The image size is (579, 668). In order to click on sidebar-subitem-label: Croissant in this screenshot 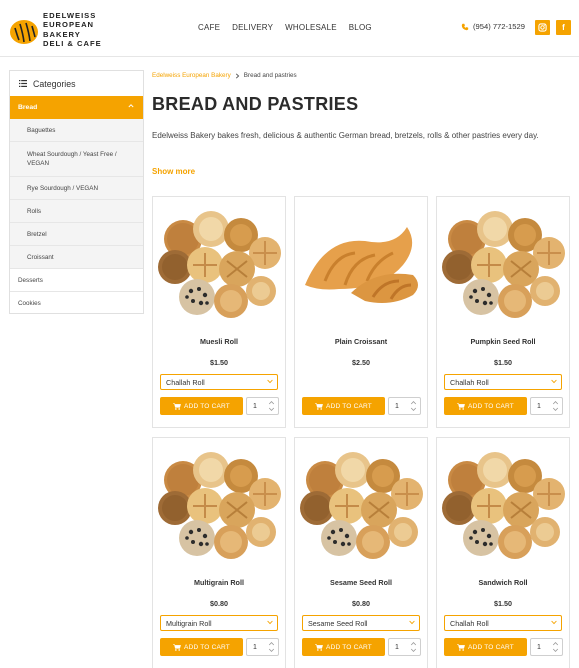, I will do `click(40, 257)`.